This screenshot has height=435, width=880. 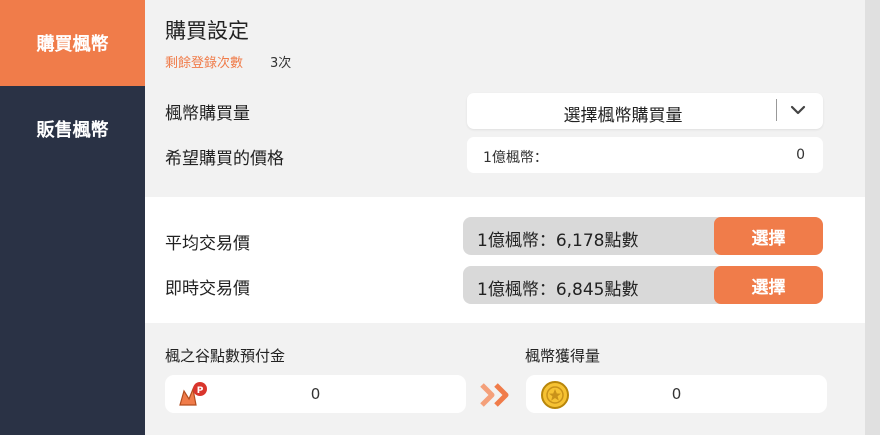 I want to click on select-divider, so click(x=776, y=110).